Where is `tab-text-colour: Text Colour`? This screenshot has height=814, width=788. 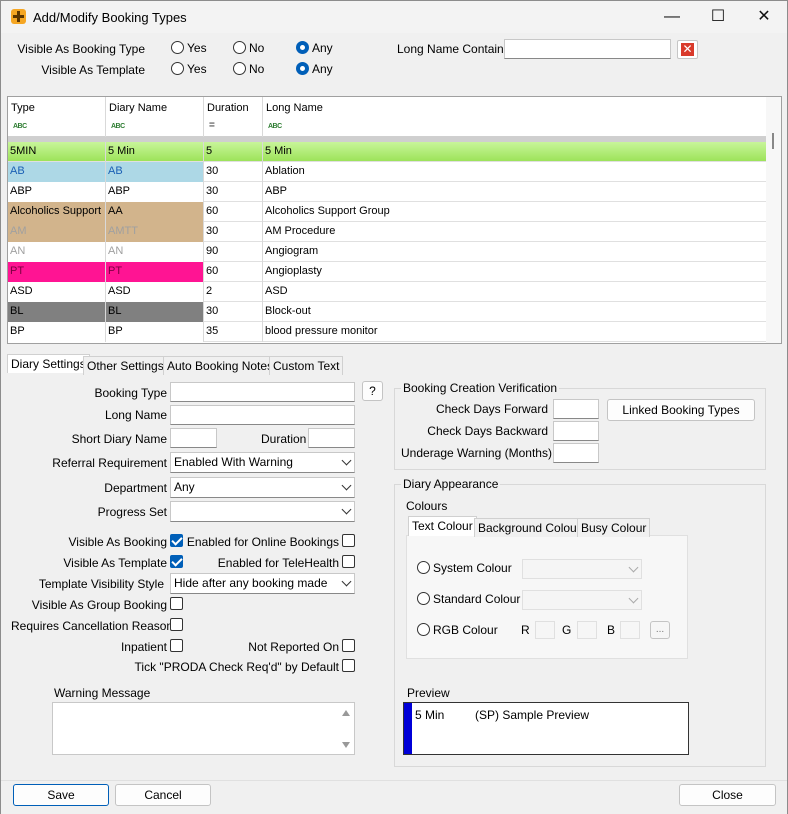 tab-text-colour: Text Colour is located at coordinates (442, 526).